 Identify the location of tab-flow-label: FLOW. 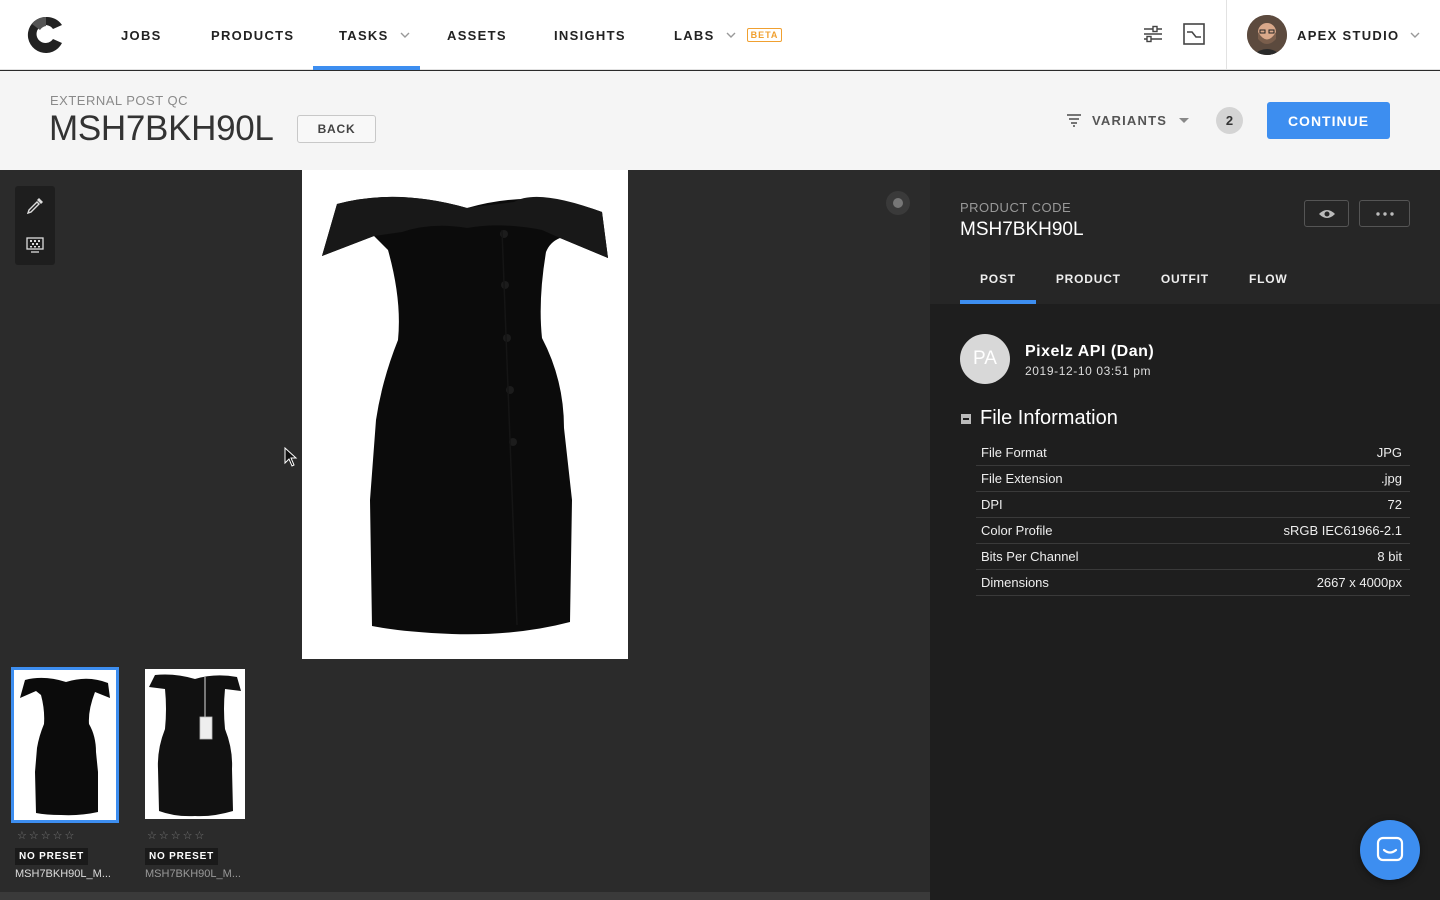
(1268, 279).